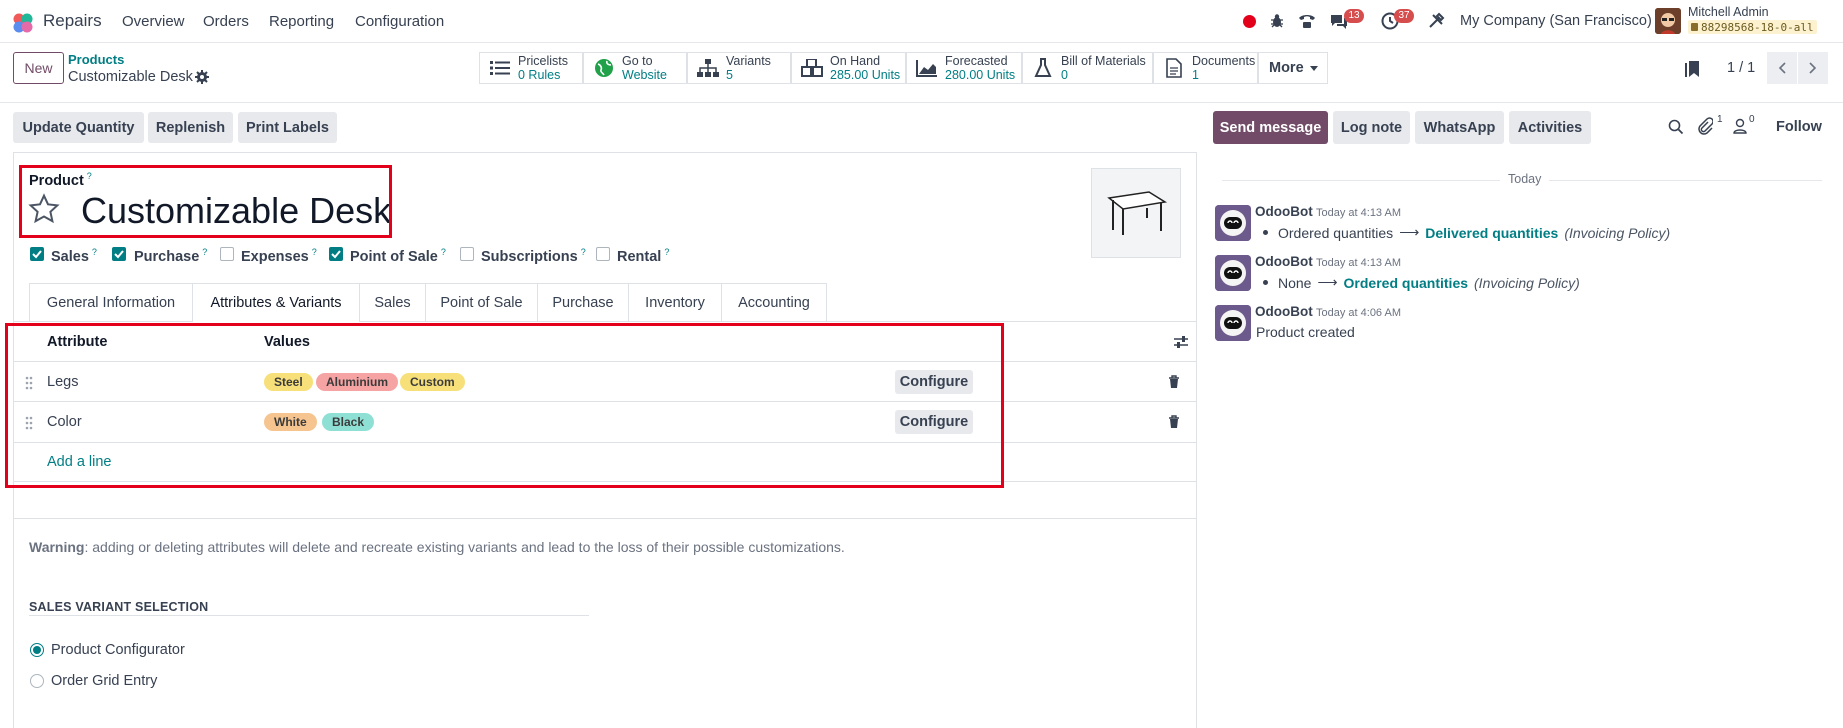 The width and height of the screenshot is (1843, 728). I want to click on menu-reporting: Reporting, so click(301, 21).